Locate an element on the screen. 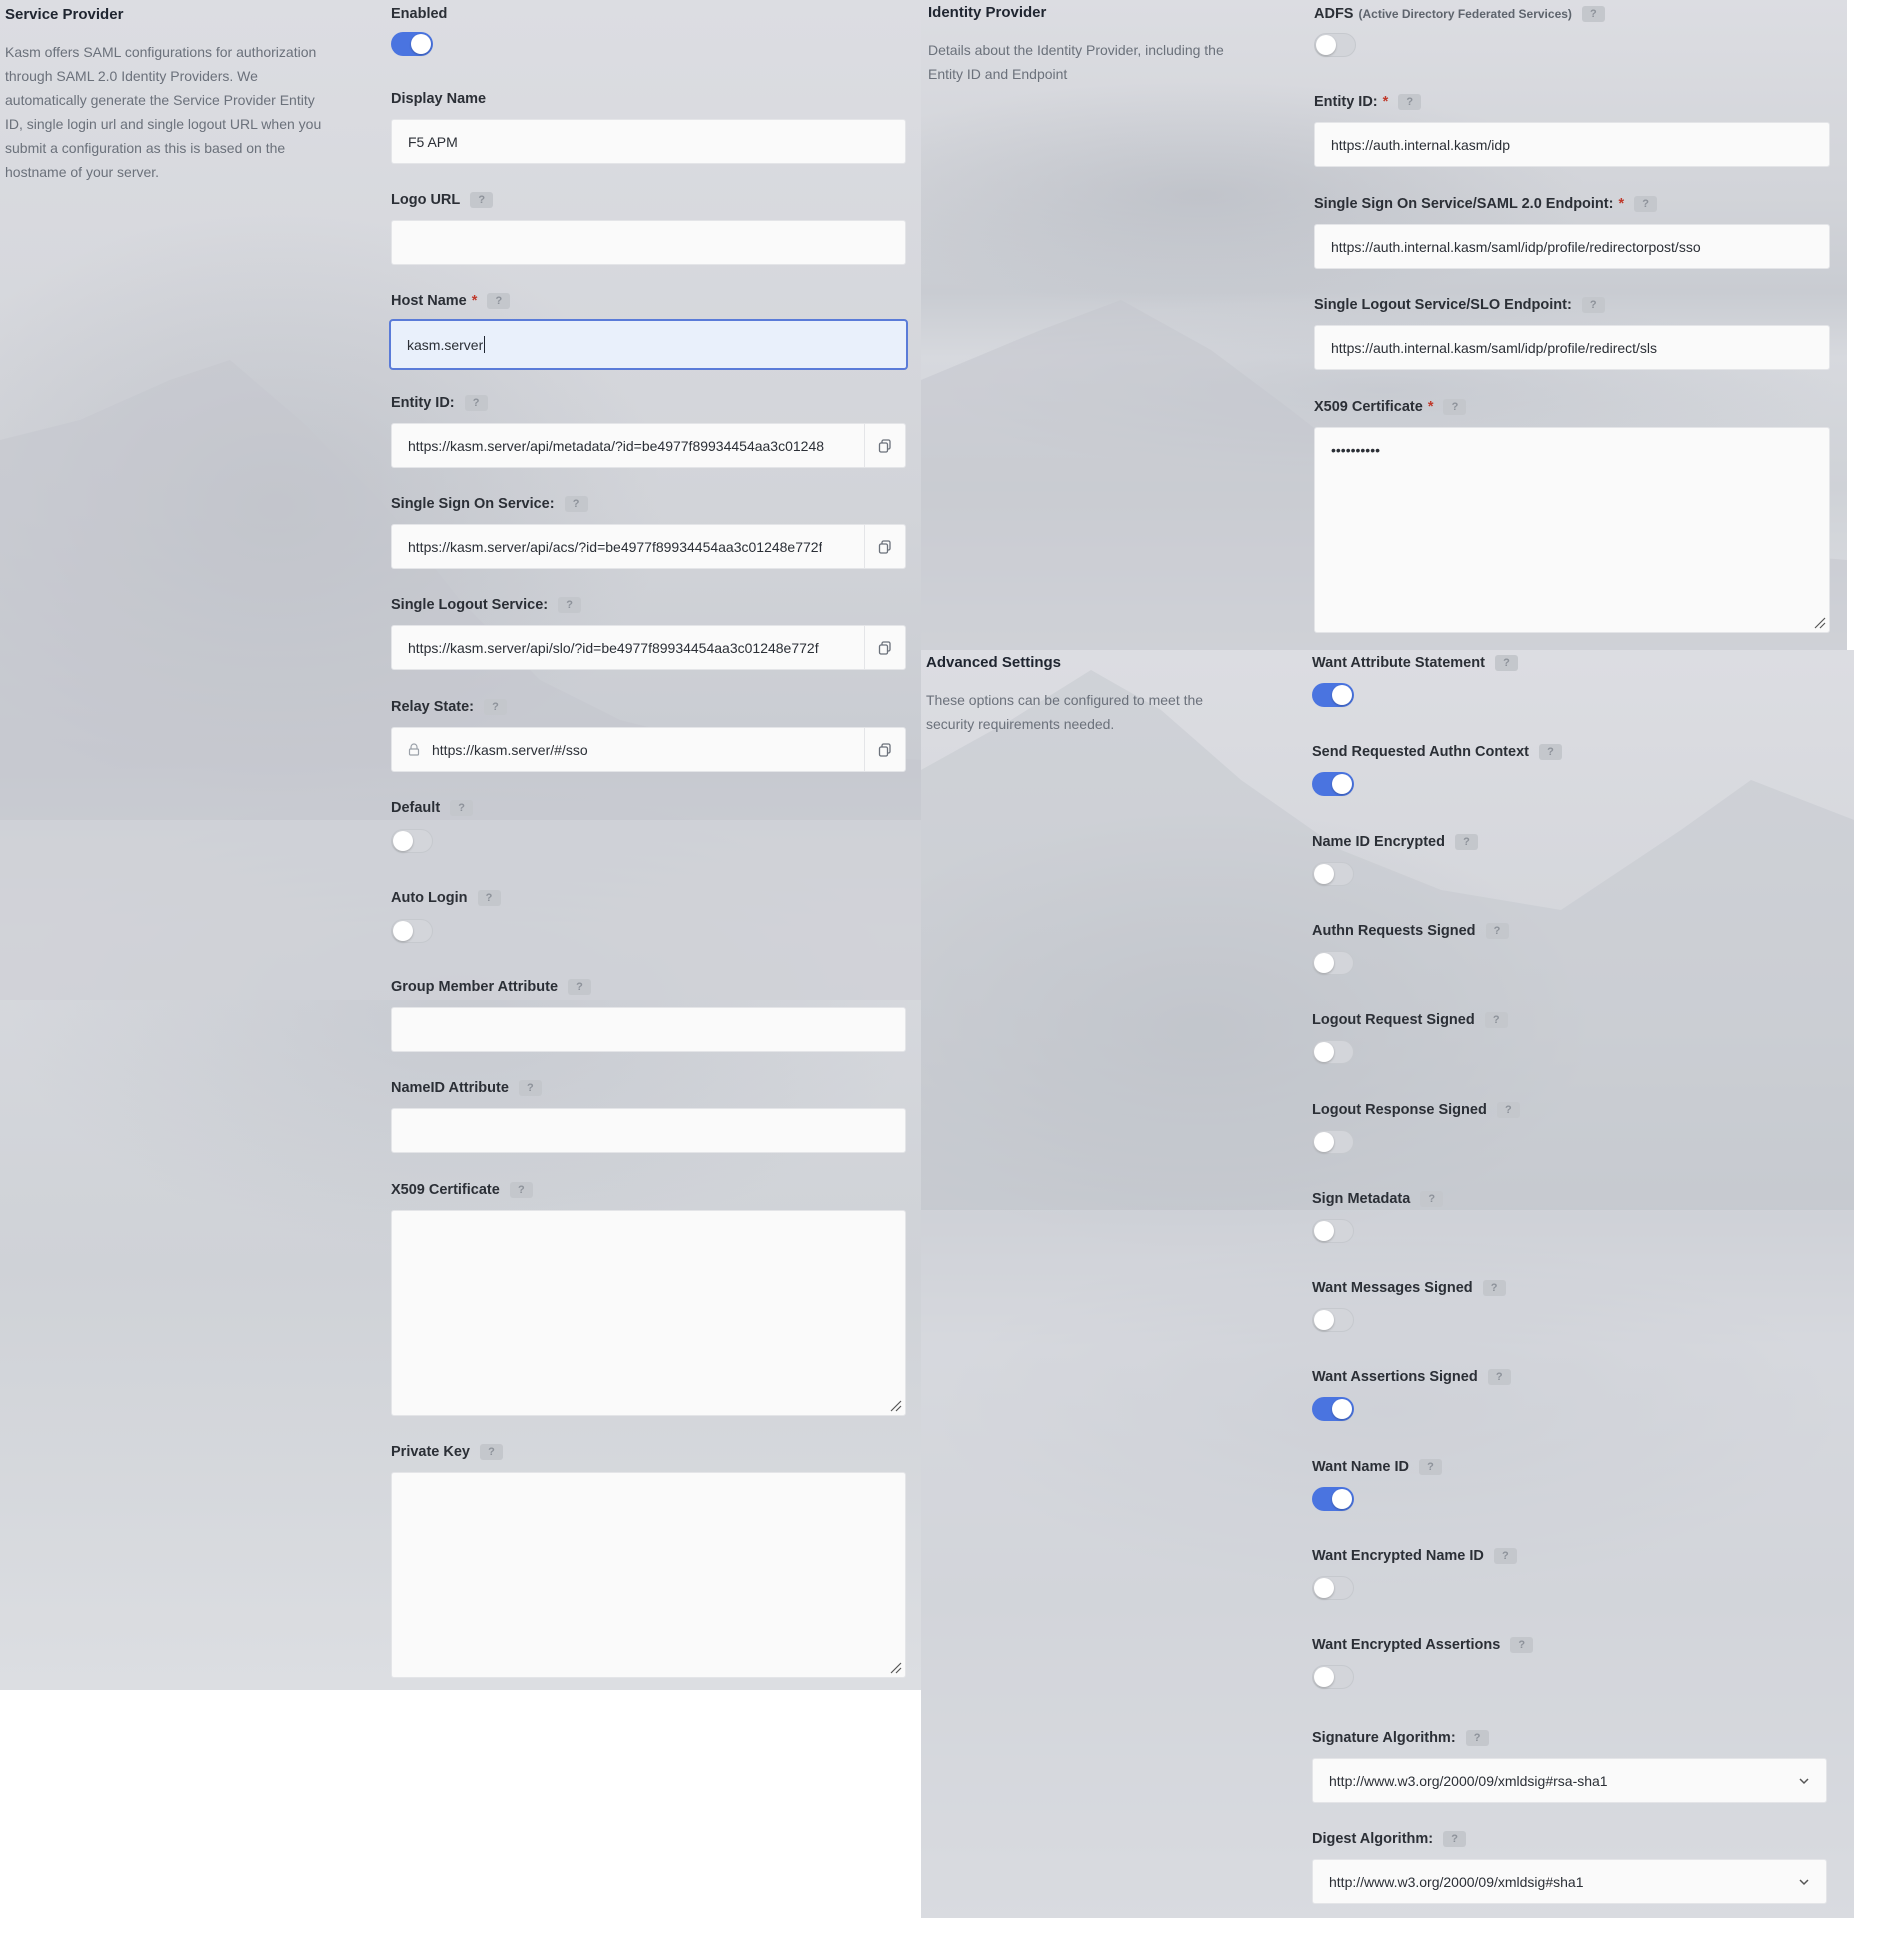 Image resolution: width=1900 pixels, height=1950 pixels. name-id-encrypted-label: Name ID Encrypted? is located at coordinates (1395, 842).